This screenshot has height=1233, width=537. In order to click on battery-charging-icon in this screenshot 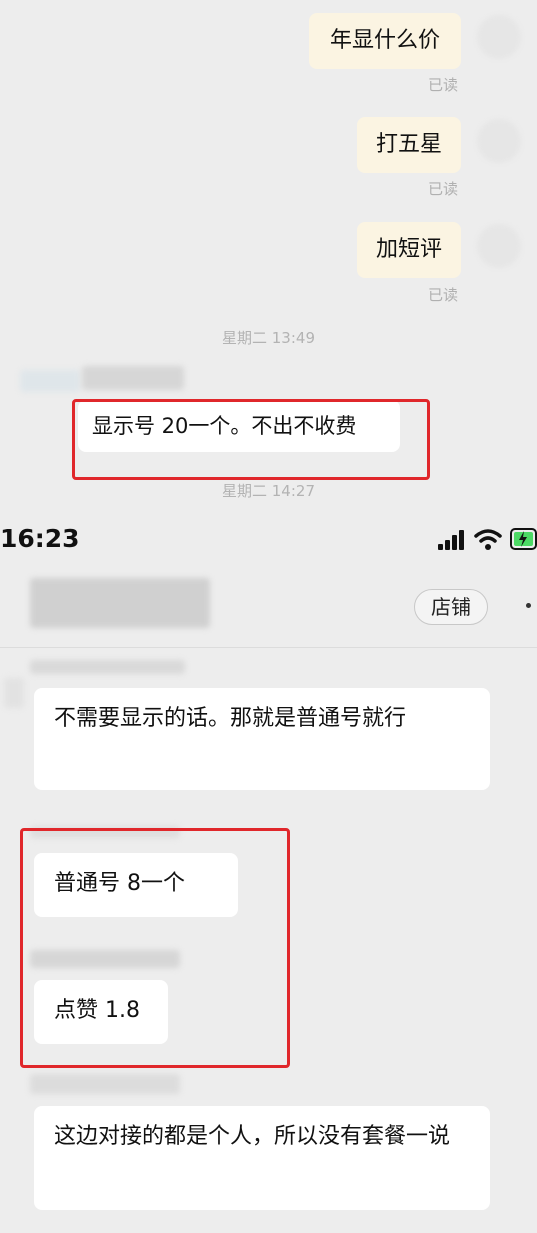, I will do `click(523, 541)`.